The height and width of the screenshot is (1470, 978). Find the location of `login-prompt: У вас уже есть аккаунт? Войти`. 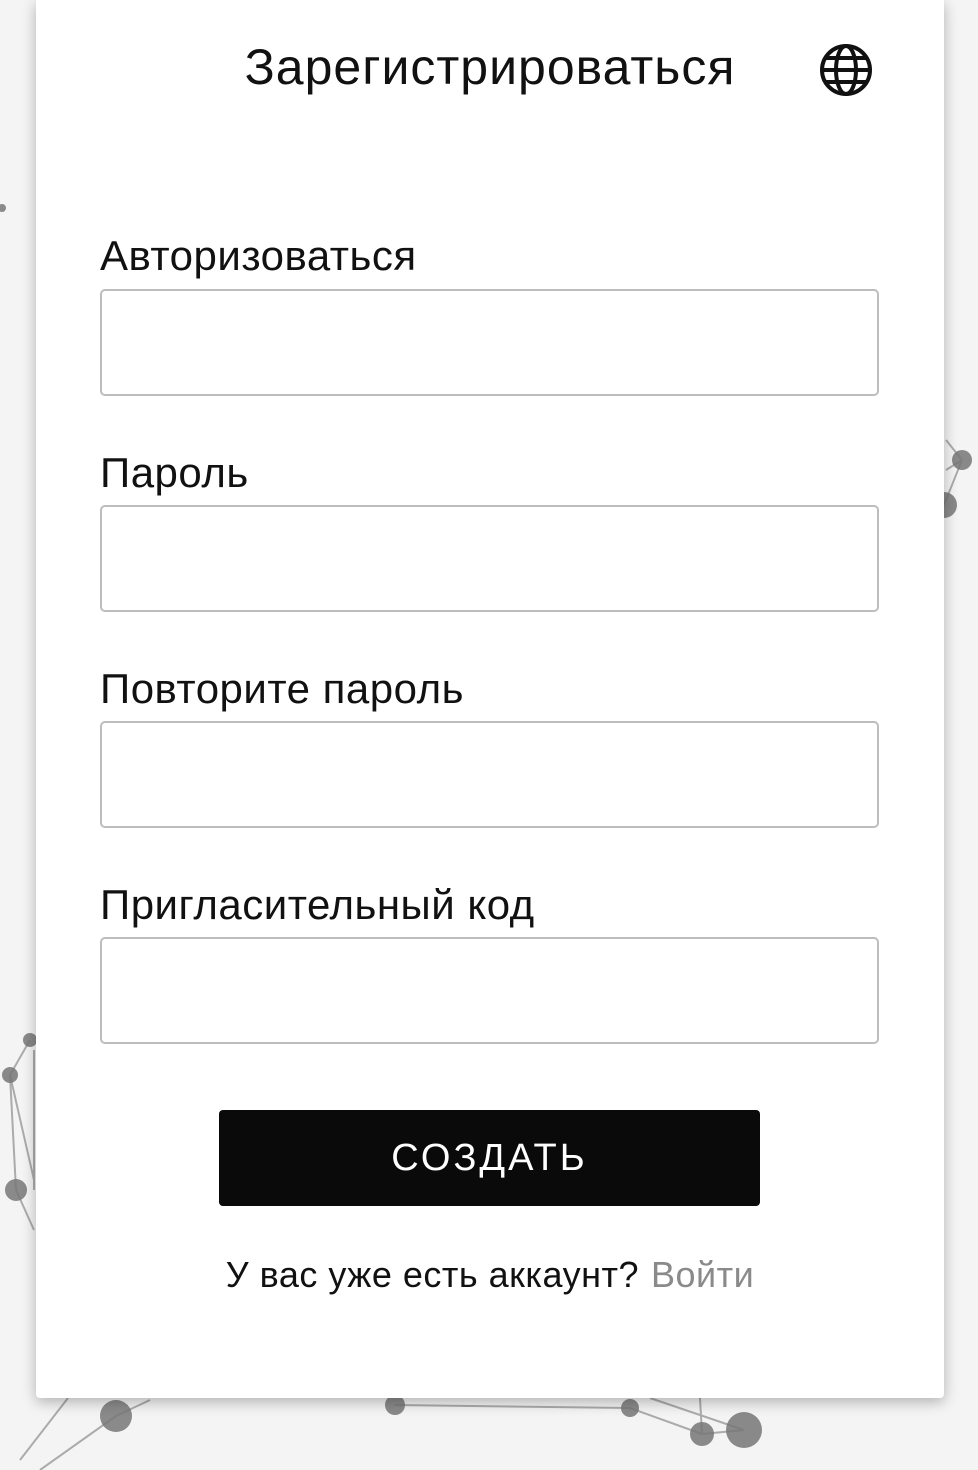

login-prompt: У вас уже есть аккаунт? Войти is located at coordinates (490, 1275).